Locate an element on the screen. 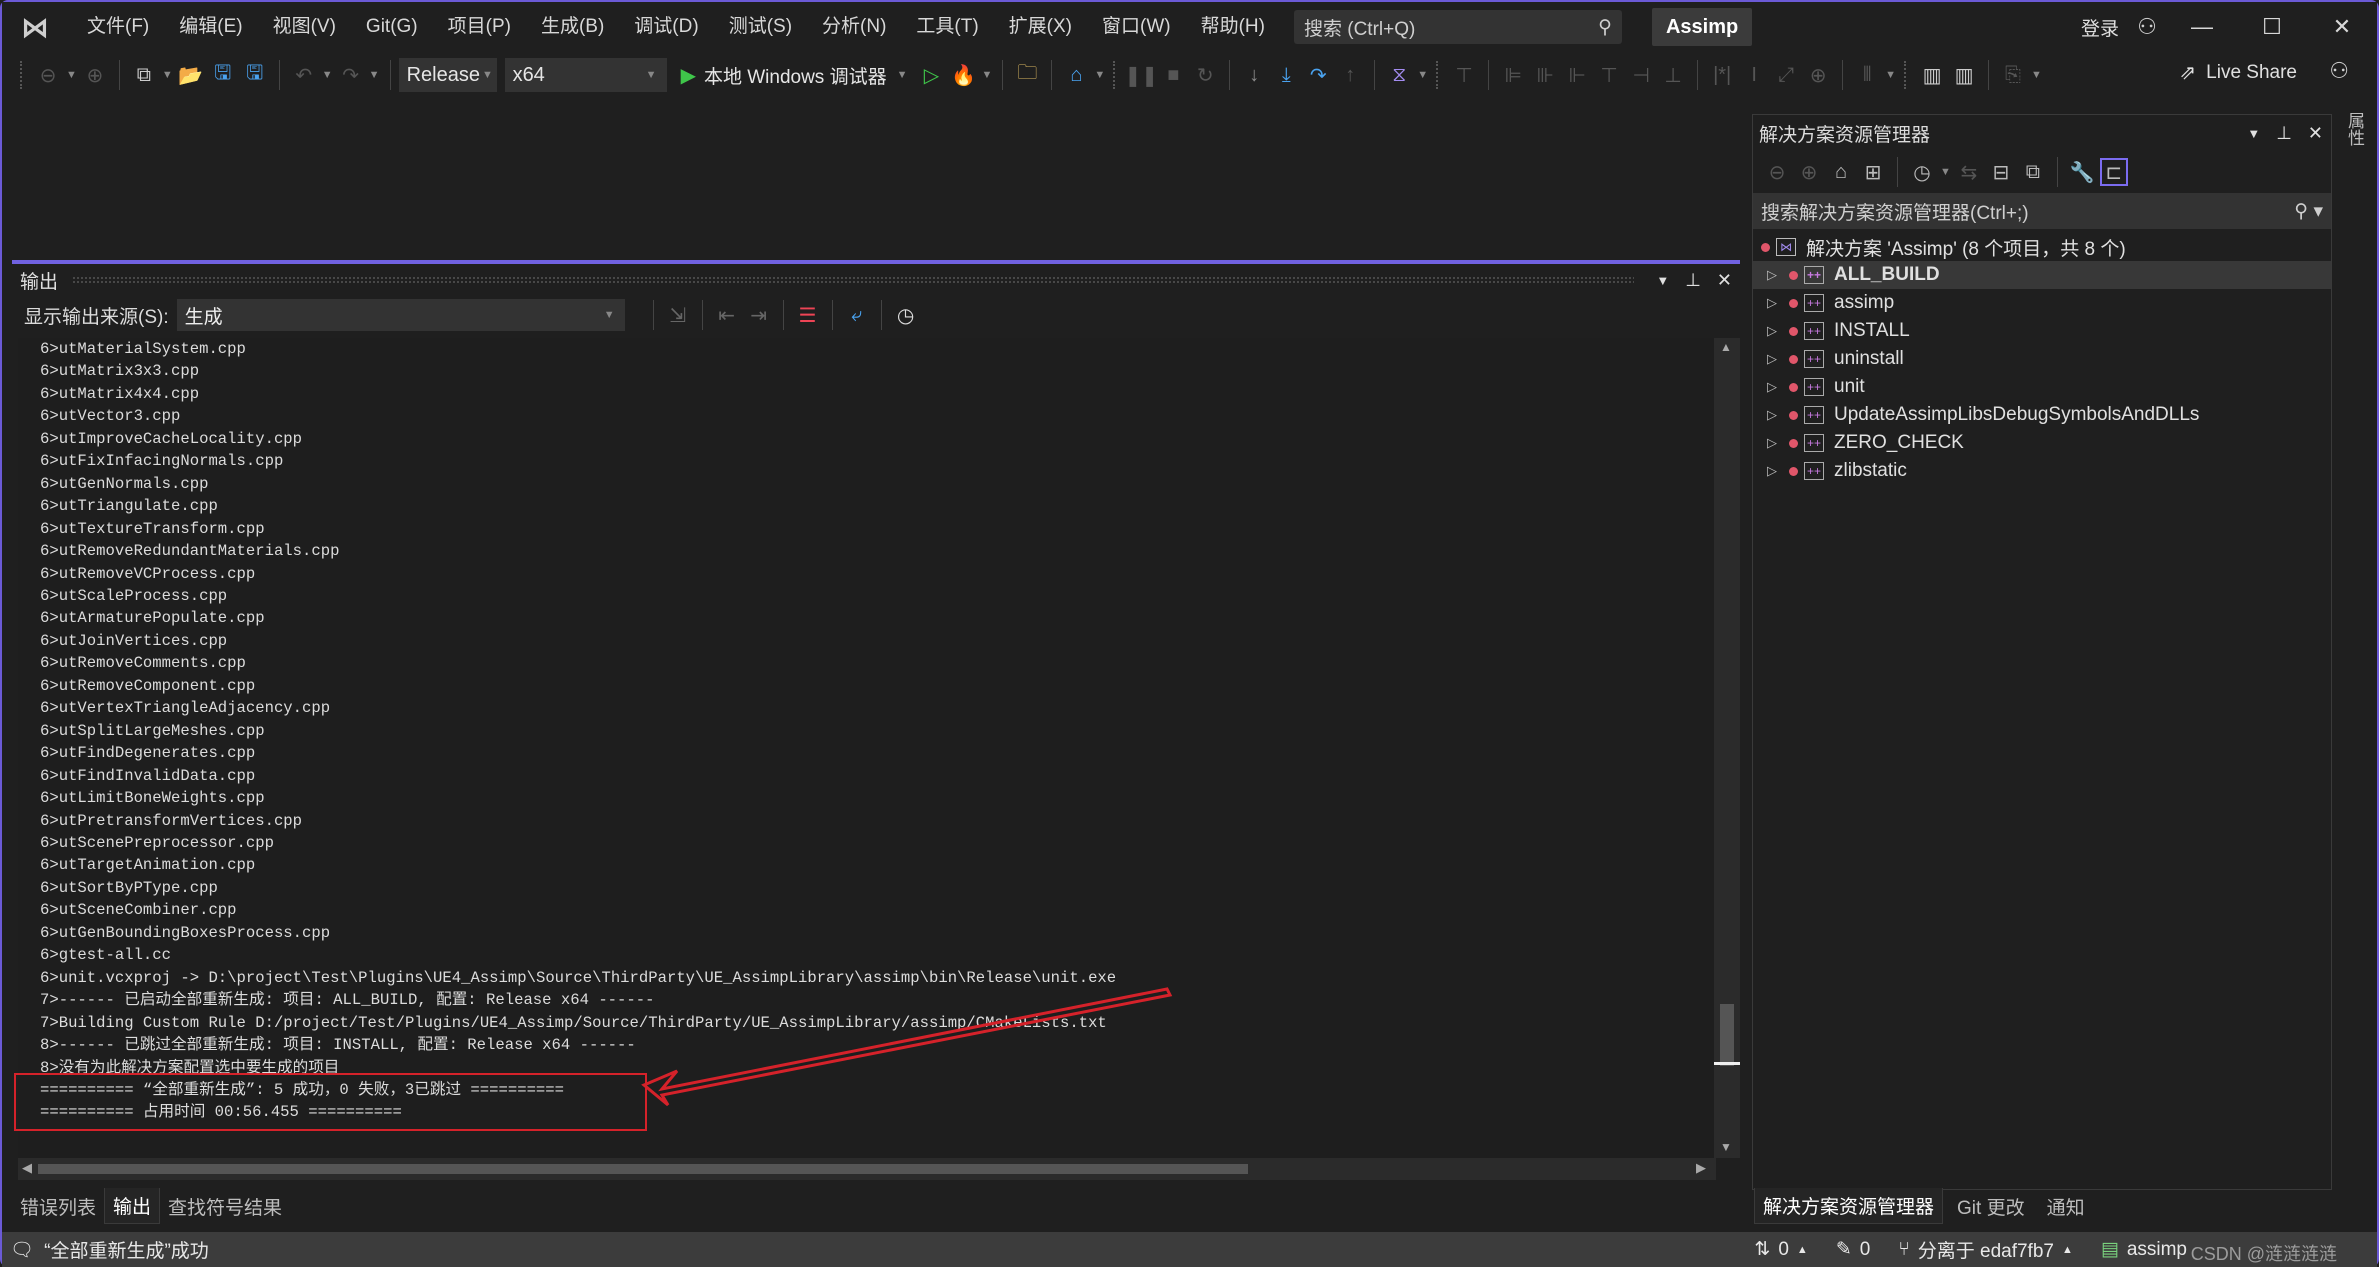 The width and height of the screenshot is (2379, 1267). find-in-files-icon: 🗀 is located at coordinates (1027, 75).